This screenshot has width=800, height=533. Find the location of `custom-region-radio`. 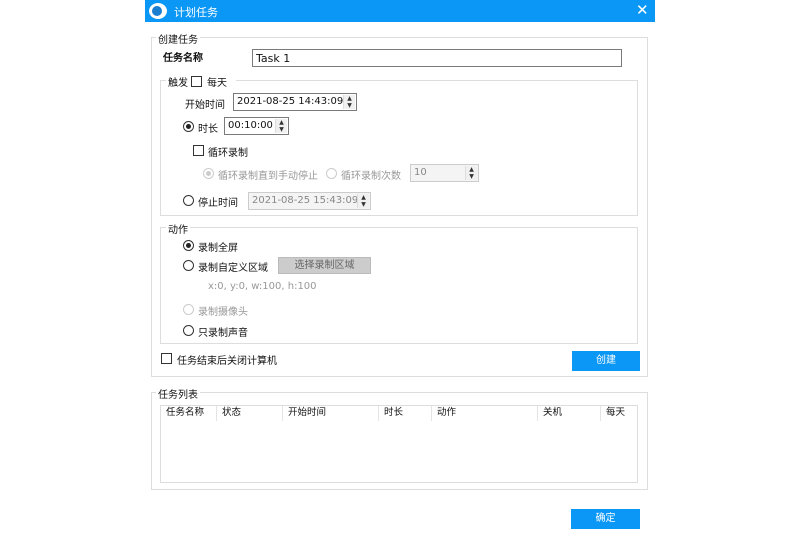

custom-region-radio is located at coordinates (188, 265).